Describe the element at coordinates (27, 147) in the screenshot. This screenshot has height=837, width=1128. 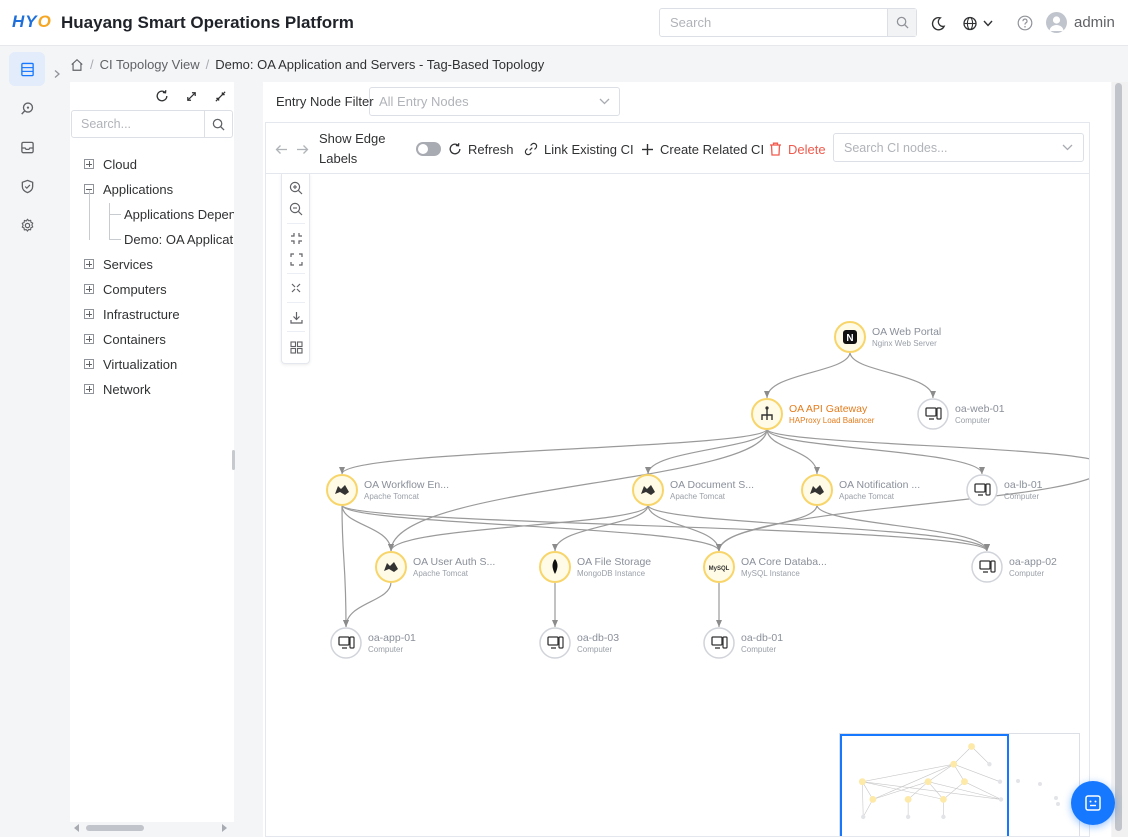
I see `nav-inbox` at that location.